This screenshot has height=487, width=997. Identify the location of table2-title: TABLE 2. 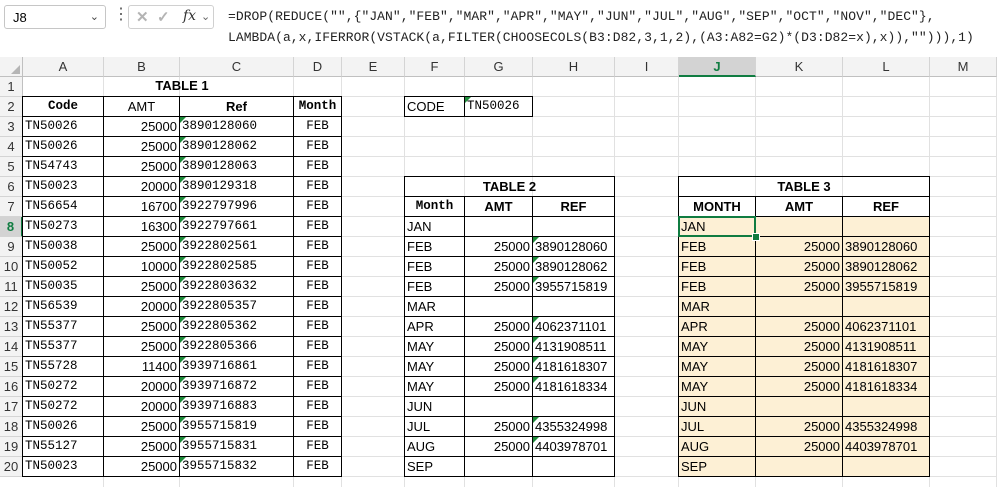
(509, 186).